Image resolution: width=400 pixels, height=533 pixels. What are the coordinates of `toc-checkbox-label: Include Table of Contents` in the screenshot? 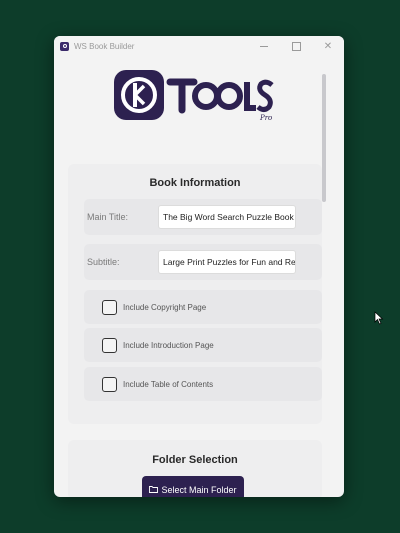 It's located at (168, 384).